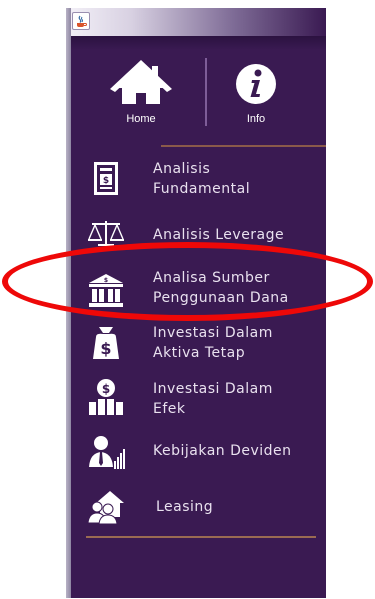 The height and width of the screenshot is (599, 375). I want to click on menu-item-kebijakan-deviden: Kebijakan Deviden, so click(198, 455).